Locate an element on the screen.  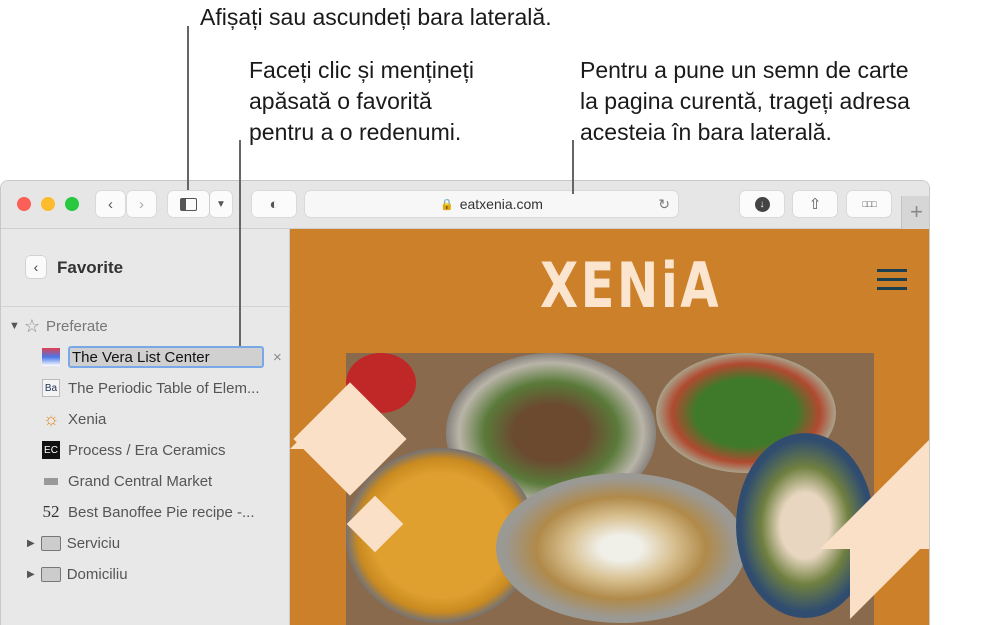
list-item-editing: × is located at coordinates (145, 357).